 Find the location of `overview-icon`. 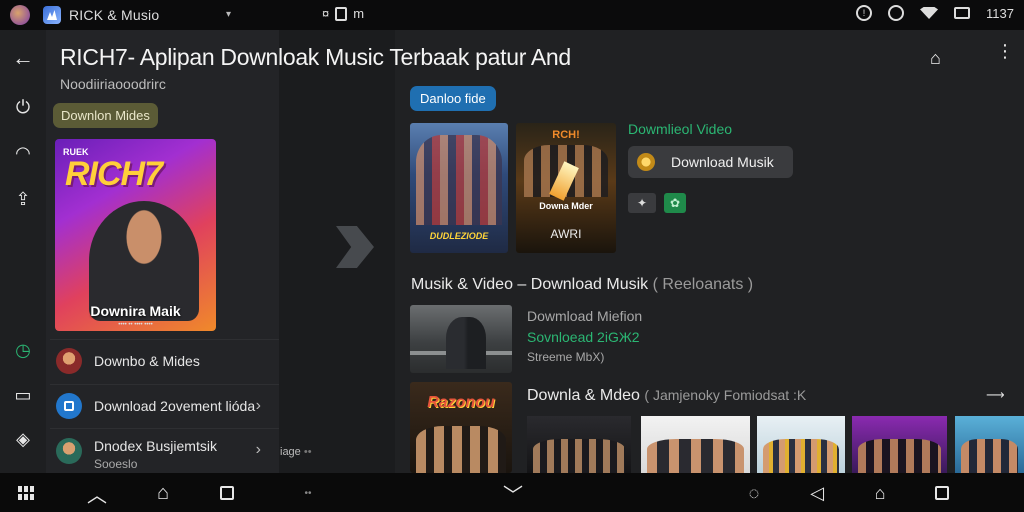

overview-icon is located at coordinates (942, 493).